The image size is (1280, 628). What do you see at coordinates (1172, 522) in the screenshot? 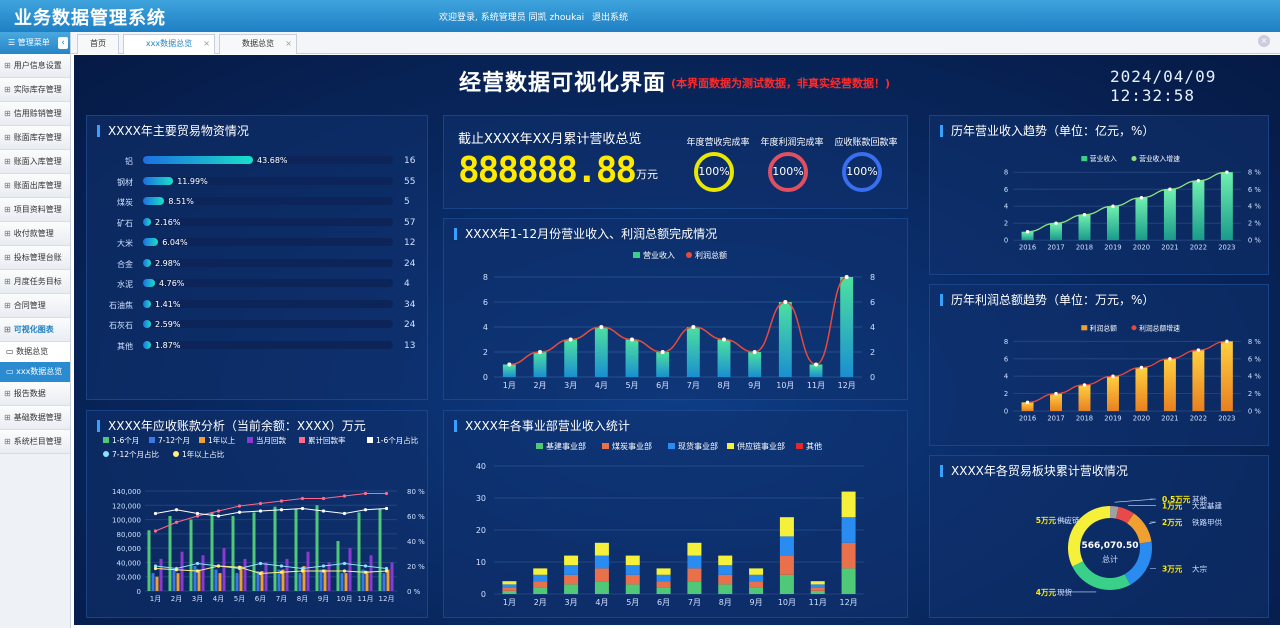
I see `pie-value-label: 2万元` at bounding box center [1172, 522].